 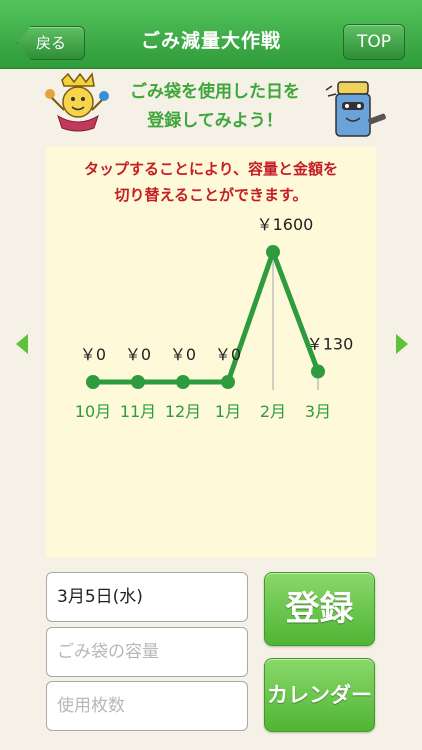 I want to click on register-button: 登録, so click(x=319, y=609).